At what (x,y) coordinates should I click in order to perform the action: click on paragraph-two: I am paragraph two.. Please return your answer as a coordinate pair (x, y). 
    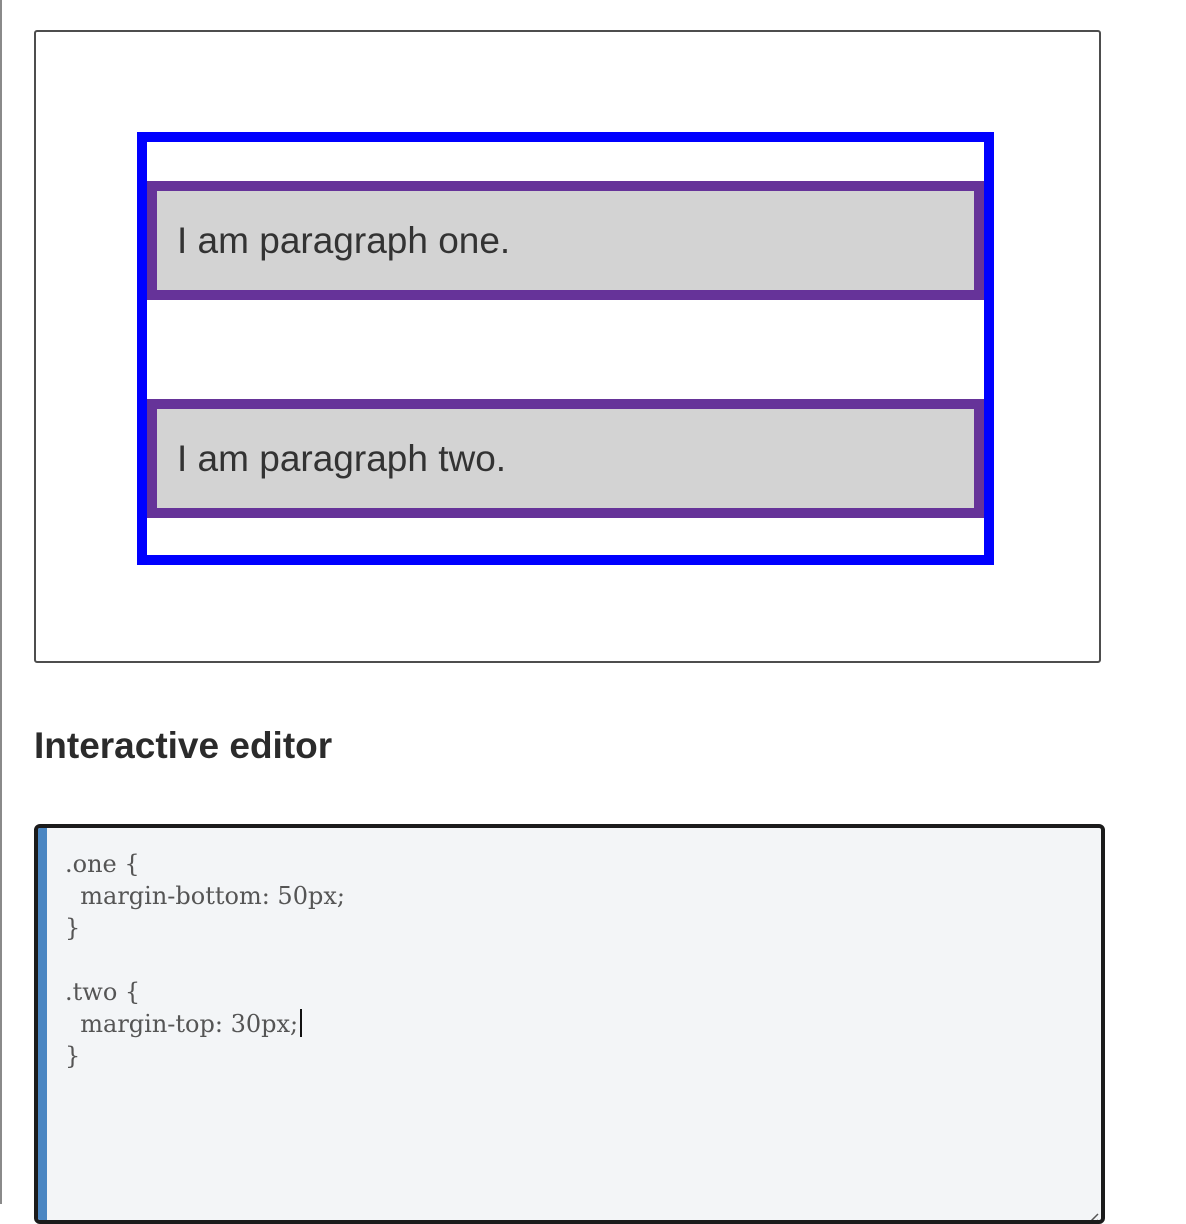
    Looking at the image, I should click on (565, 458).